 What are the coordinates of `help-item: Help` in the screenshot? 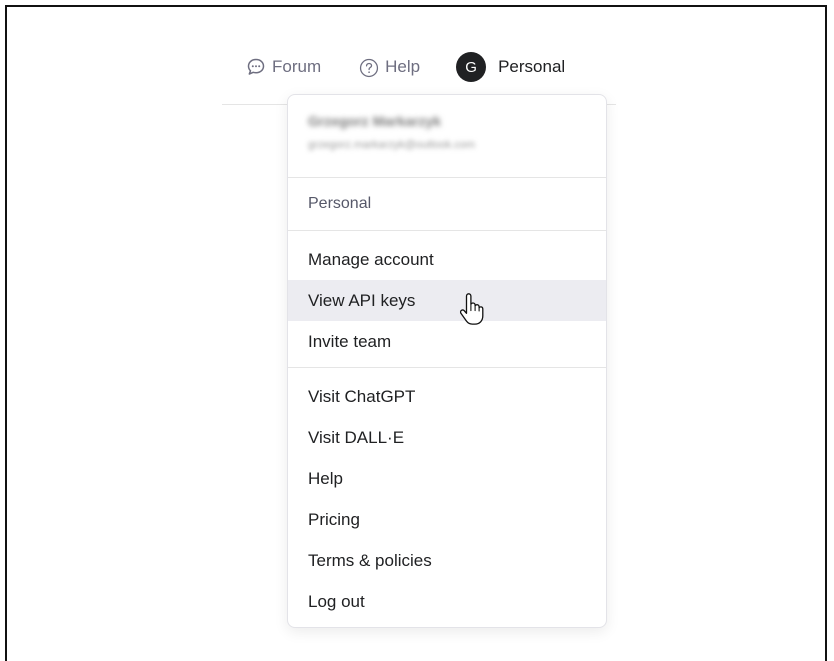 It's located at (447, 478).